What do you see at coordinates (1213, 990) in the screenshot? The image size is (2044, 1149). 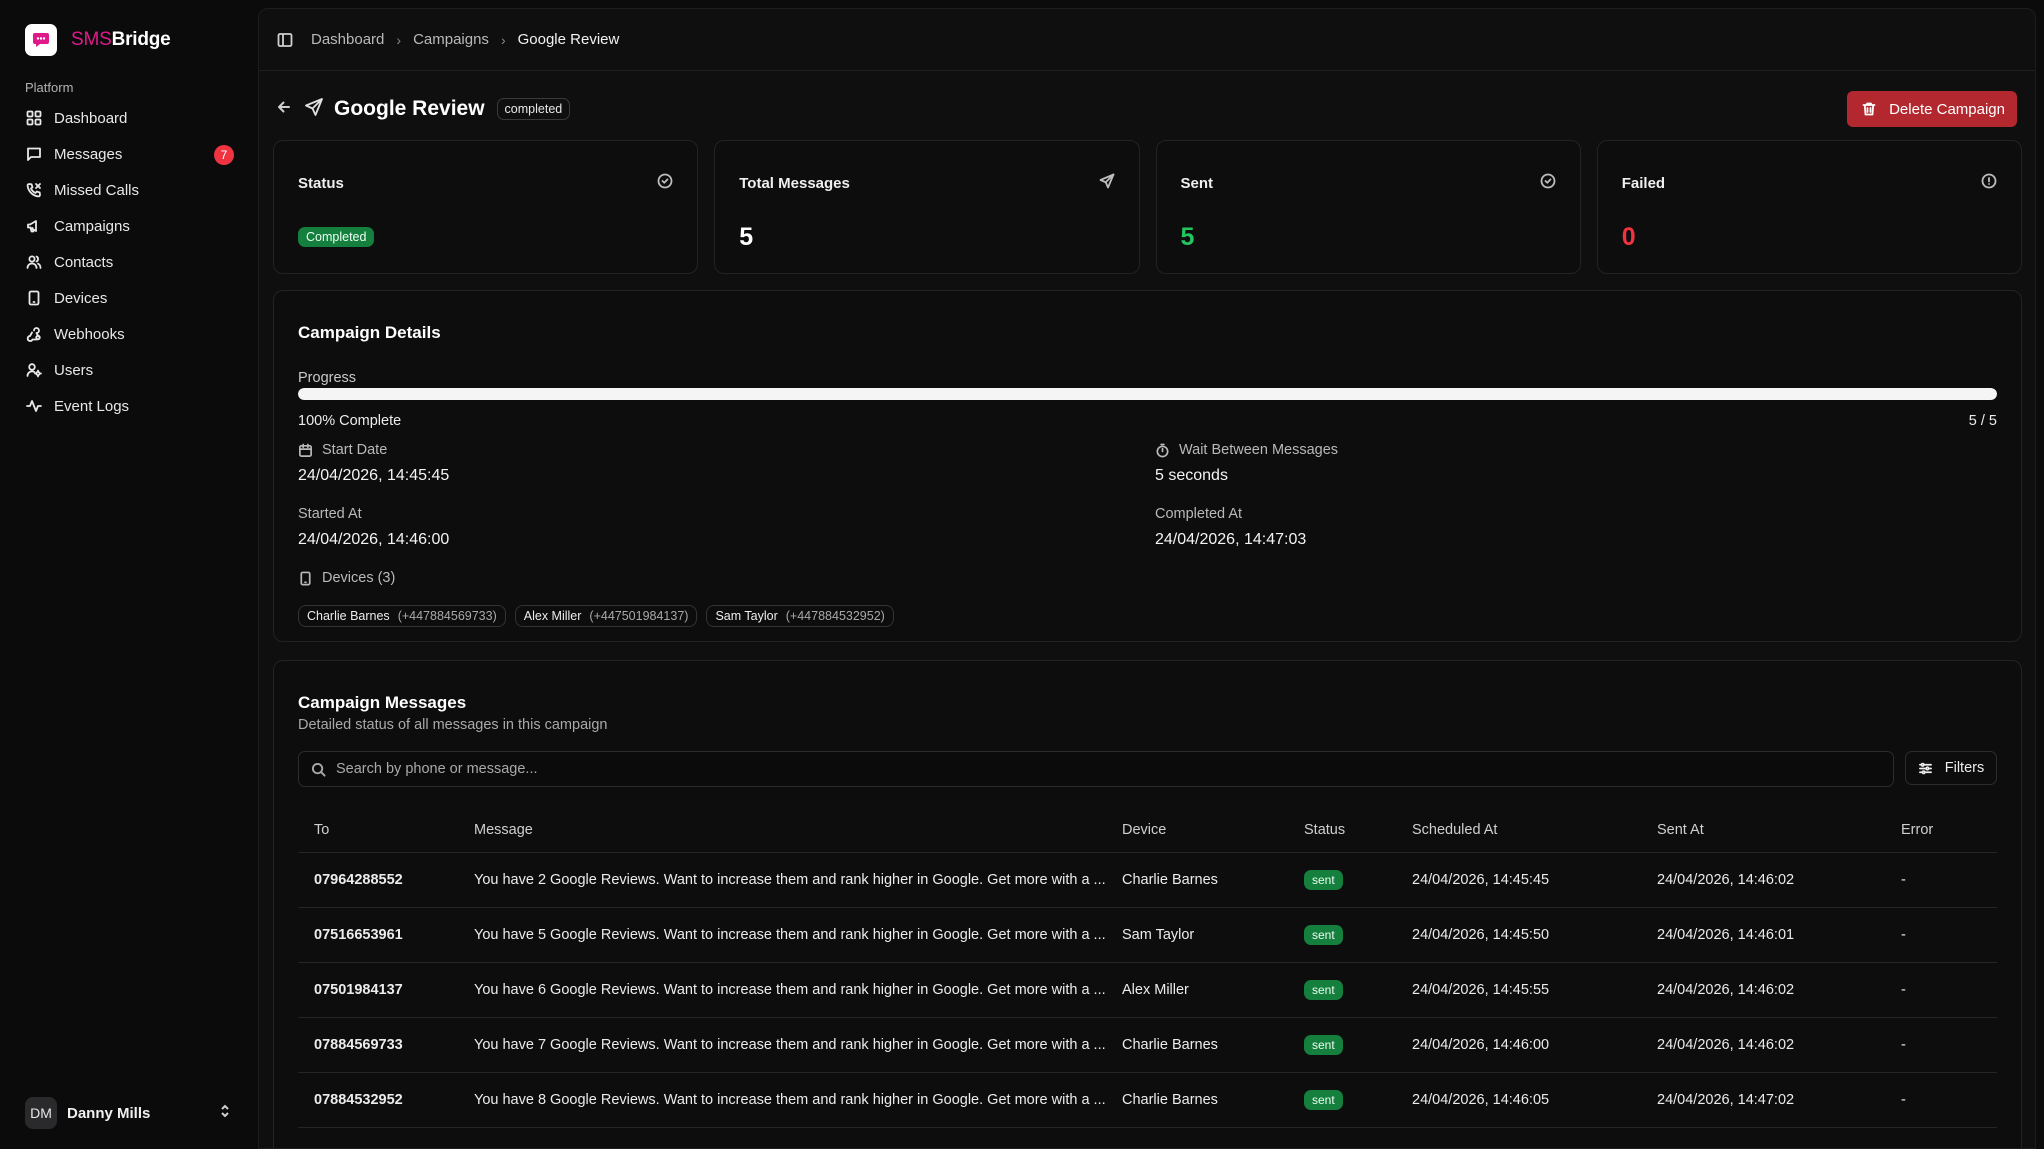 I see `cell-device: Alex Miller` at bounding box center [1213, 990].